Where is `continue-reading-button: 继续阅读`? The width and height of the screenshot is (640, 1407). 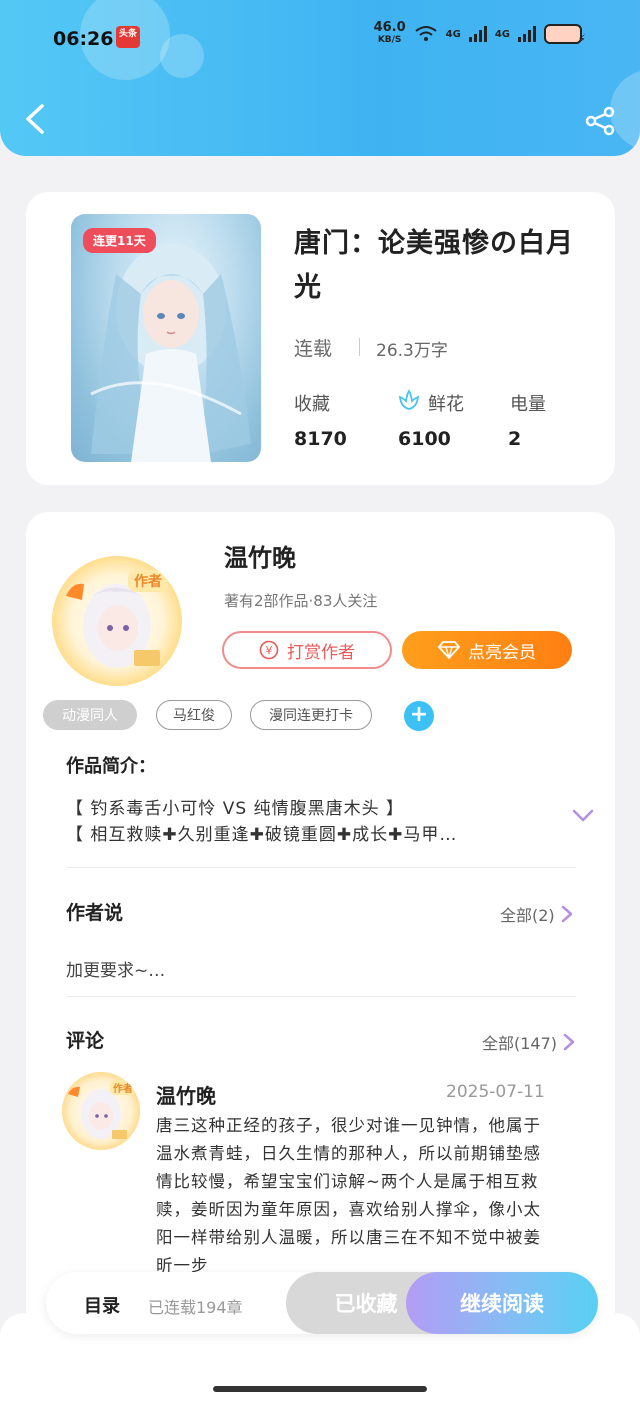 continue-reading-button: 继续阅读 is located at coordinates (502, 1303).